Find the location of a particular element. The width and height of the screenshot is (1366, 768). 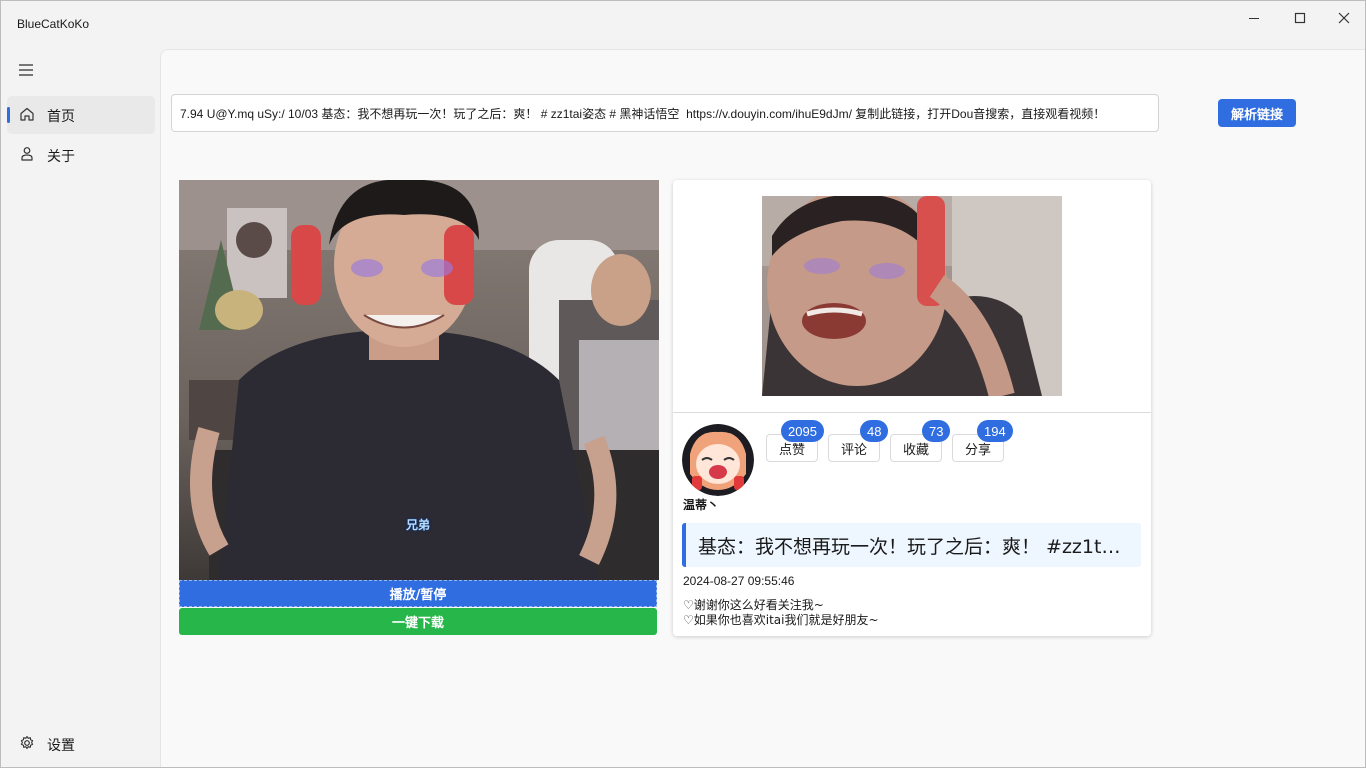

description-text: 基态：我不想再玩一次！玩了之后：爽！ #zz1tai姿态 #黑神话悟空 is located at coordinates (913, 546).